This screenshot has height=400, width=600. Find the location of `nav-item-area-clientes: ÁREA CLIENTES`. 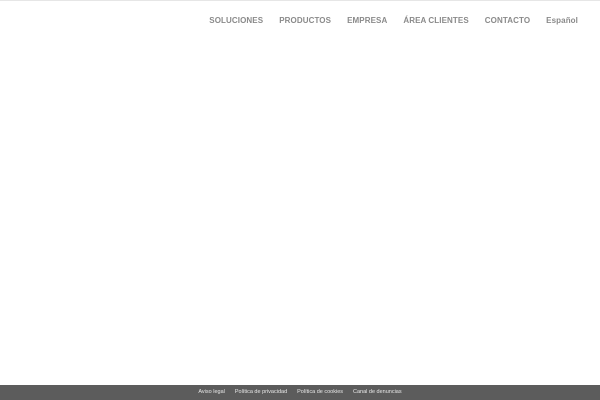

nav-item-area-clientes: ÁREA CLIENTES is located at coordinates (435, 21).